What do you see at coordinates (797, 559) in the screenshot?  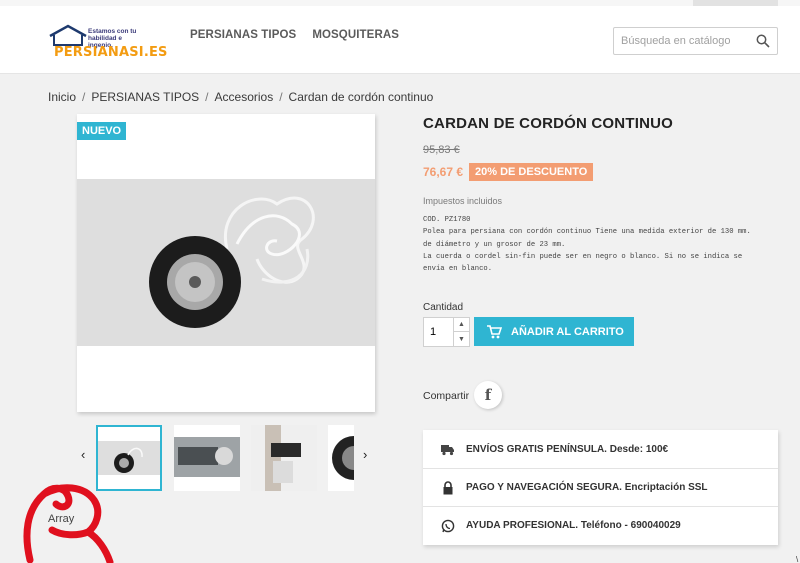 I see `corner-mark: \` at bounding box center [797, 559].